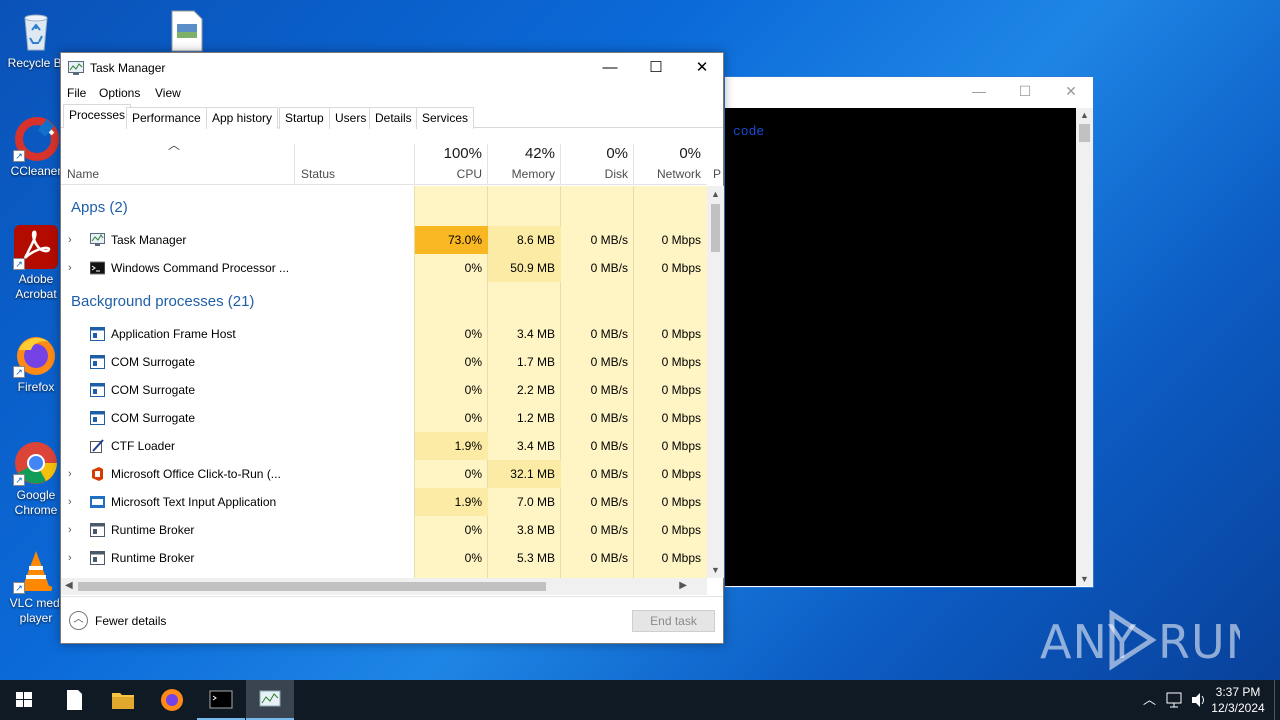  What do you see at coordinates (76, 93) in the screenshot?
I see `menu-file: File` at bounding box center [76, 93].